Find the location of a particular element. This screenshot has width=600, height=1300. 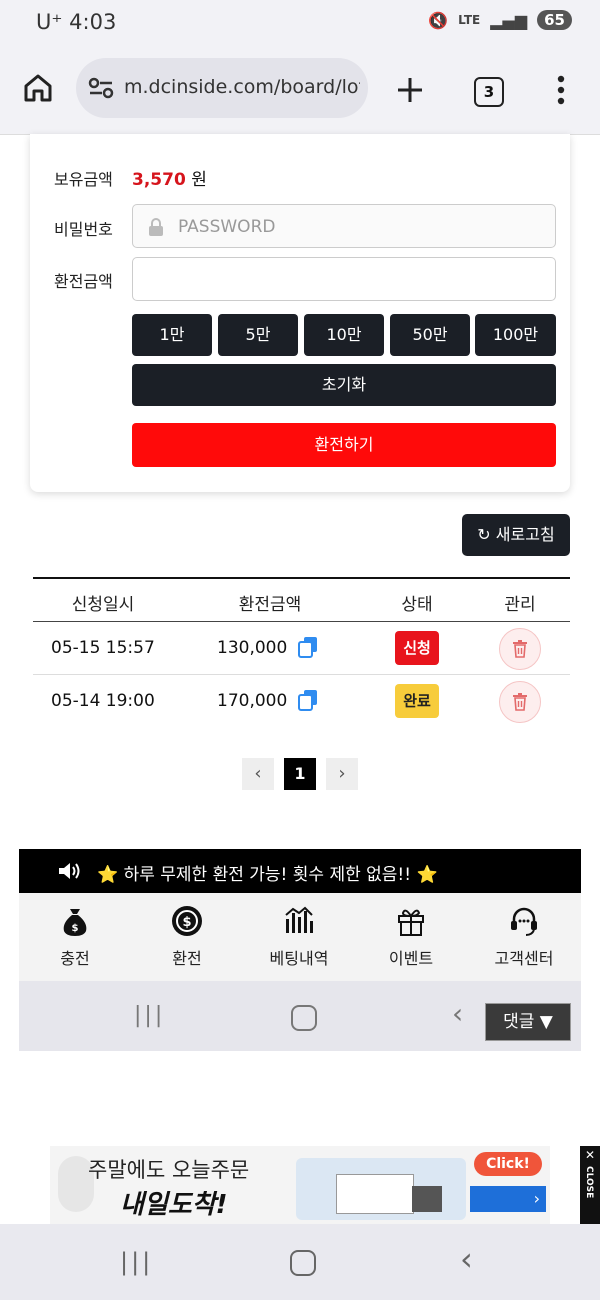

ad-banner: 주말에도 오늘주문 내일도착! Click! › is located at coordinates (300, 1185).